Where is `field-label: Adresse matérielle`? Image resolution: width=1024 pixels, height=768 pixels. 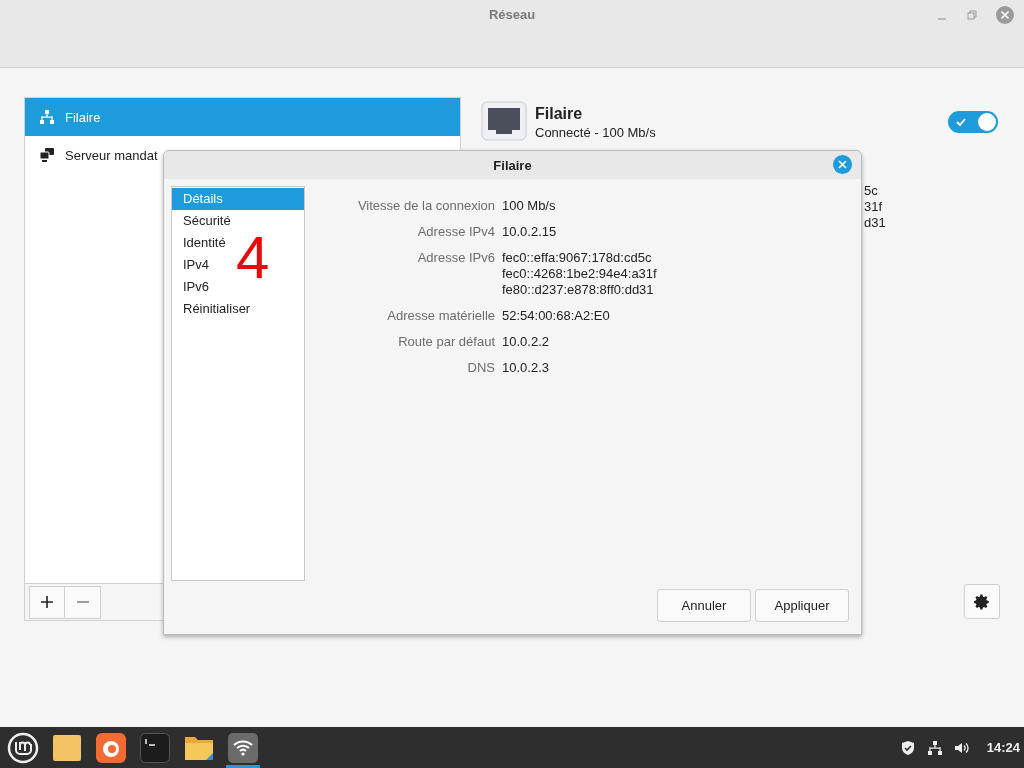 field-label: Adresse matérielle is located at coordinates (440, 316).